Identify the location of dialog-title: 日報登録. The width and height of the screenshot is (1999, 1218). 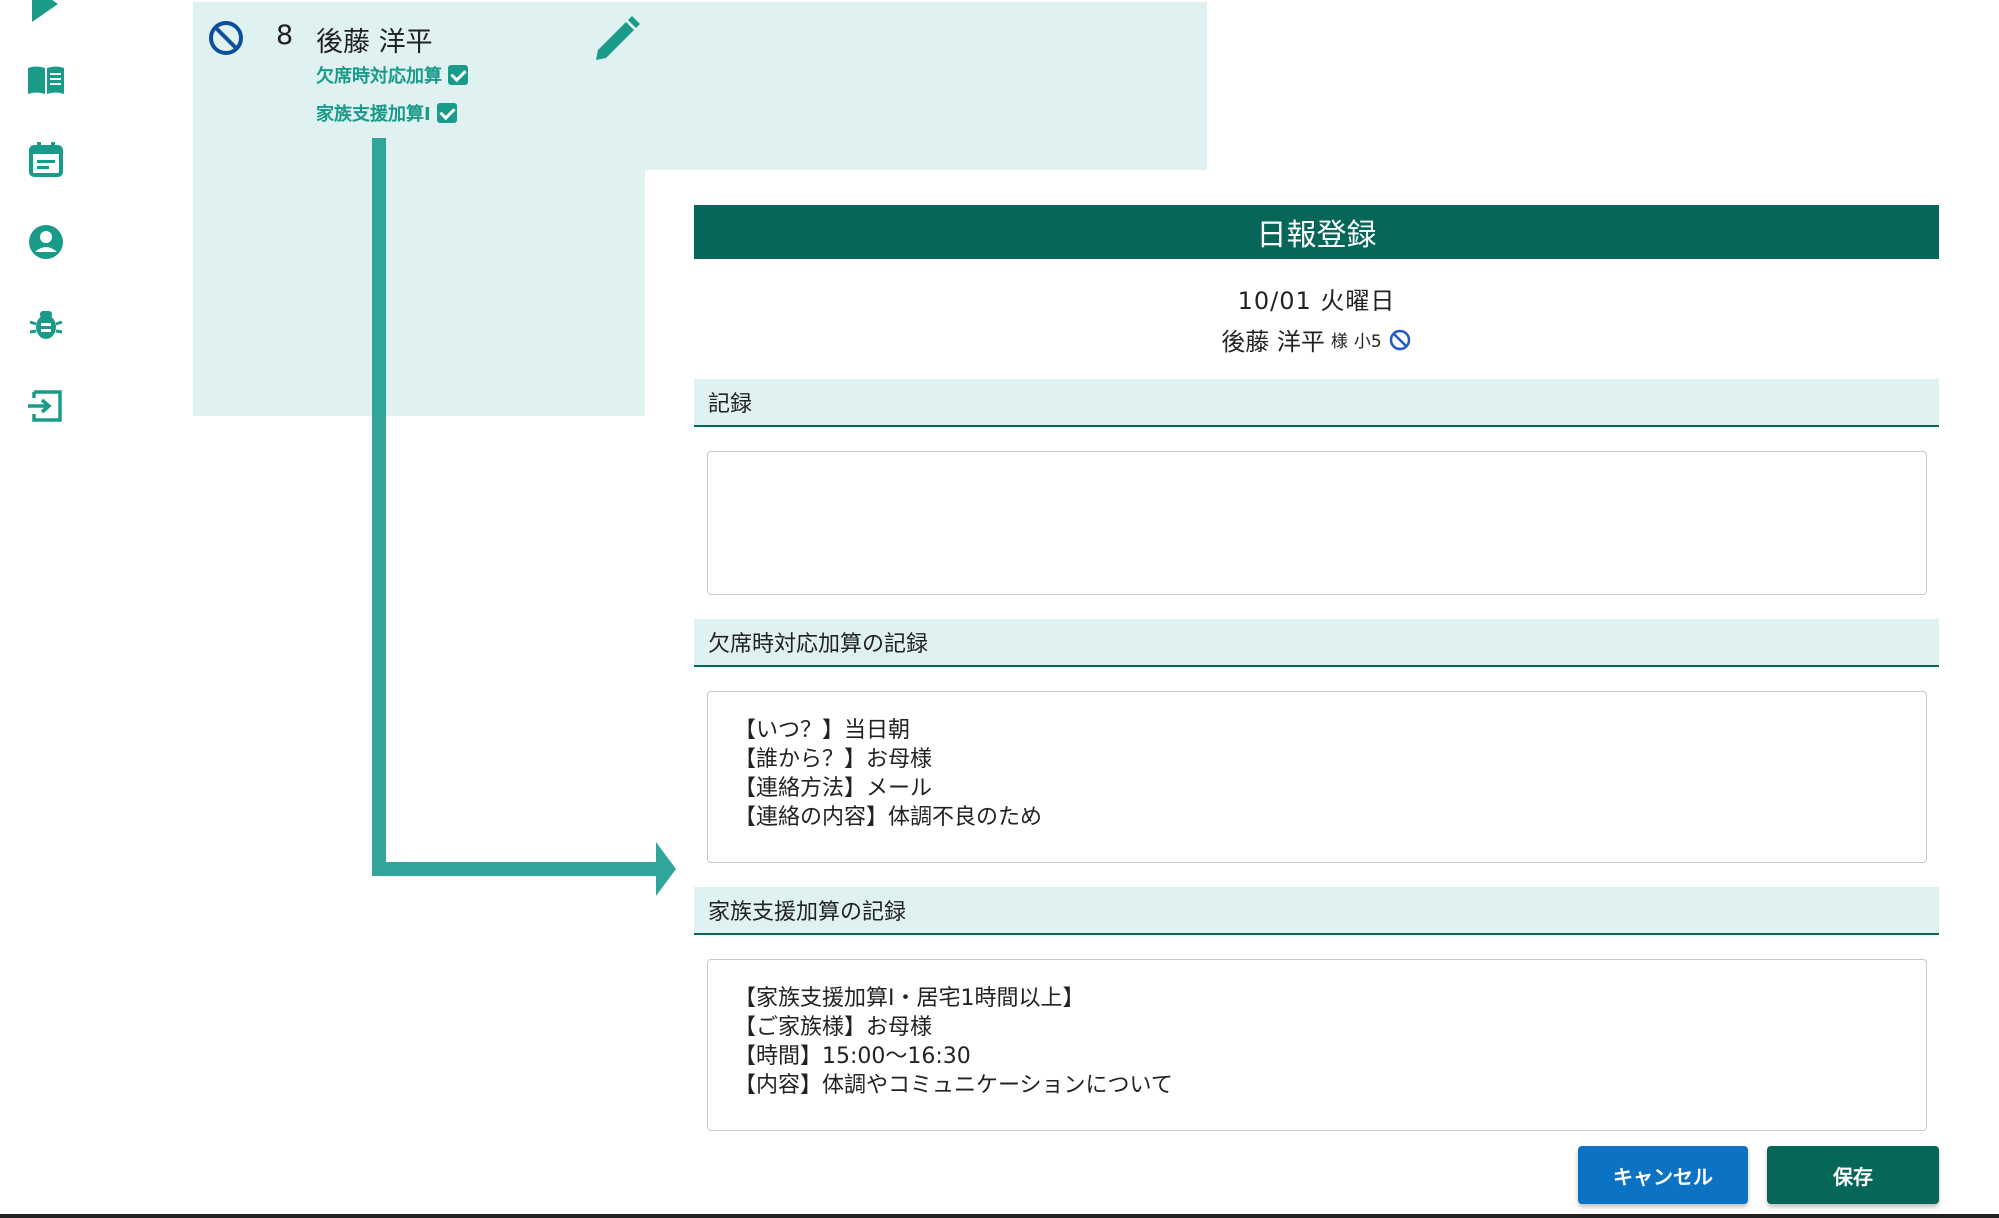
(1316, 232).